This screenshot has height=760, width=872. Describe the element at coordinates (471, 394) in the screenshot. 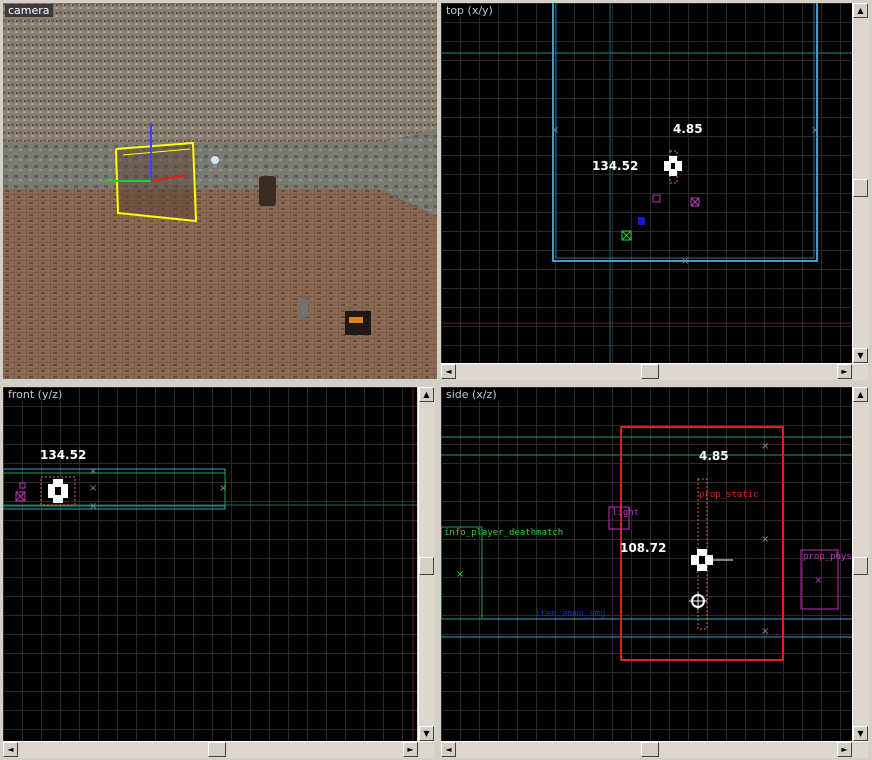

I see `viewport-label-side: side (x/z)` at that location.